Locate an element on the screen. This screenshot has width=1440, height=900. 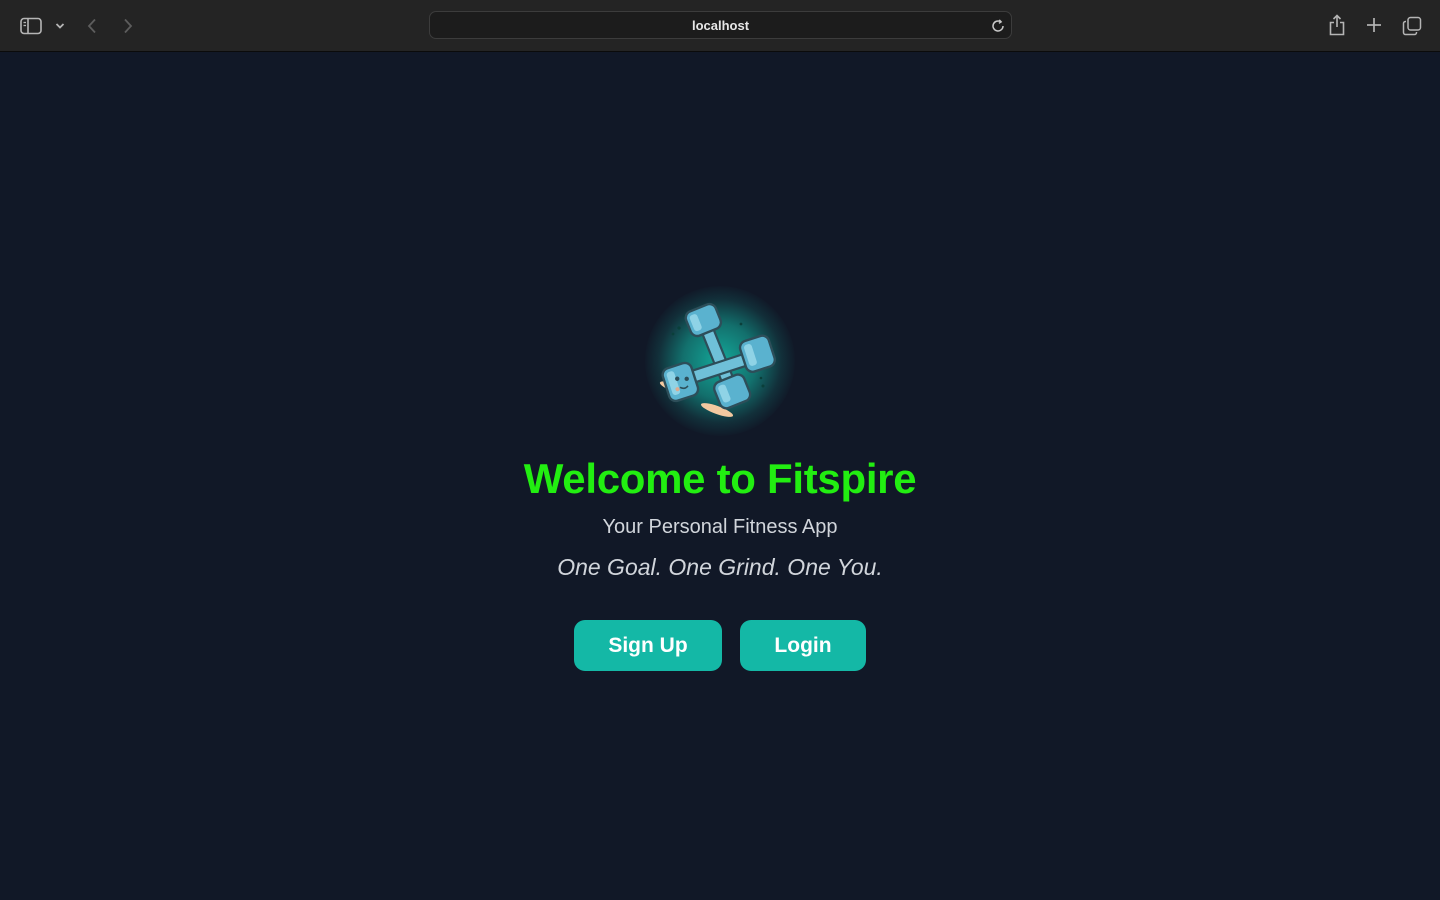
tabs-icon is located at coordinates (1412, 26).